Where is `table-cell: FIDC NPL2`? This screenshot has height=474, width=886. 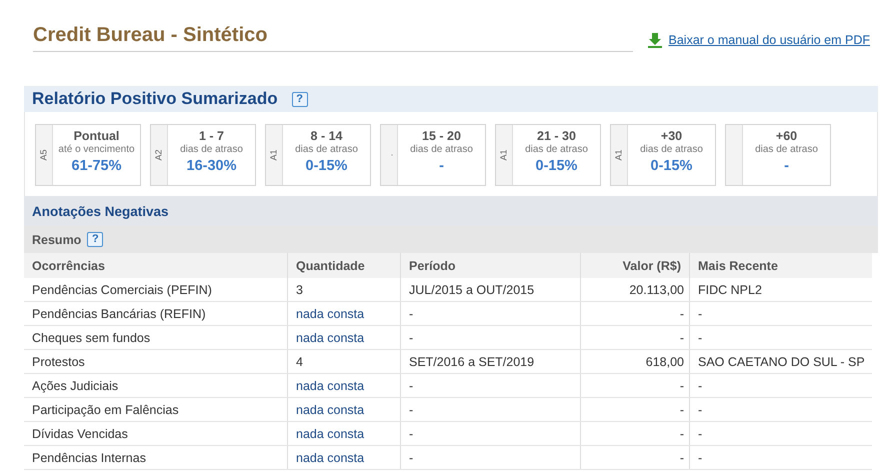
table-cell: FIDC NPL2 is located at coordinates (781, 290).